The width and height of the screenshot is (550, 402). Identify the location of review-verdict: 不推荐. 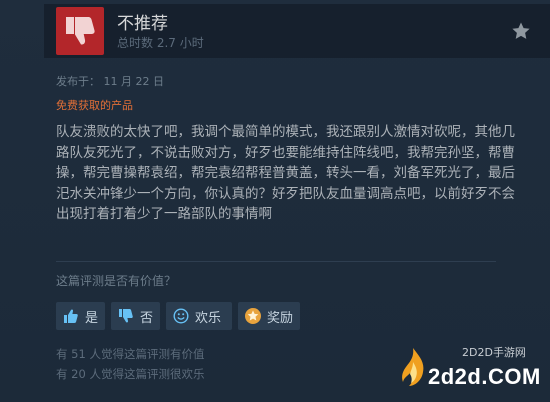
(142, 24).